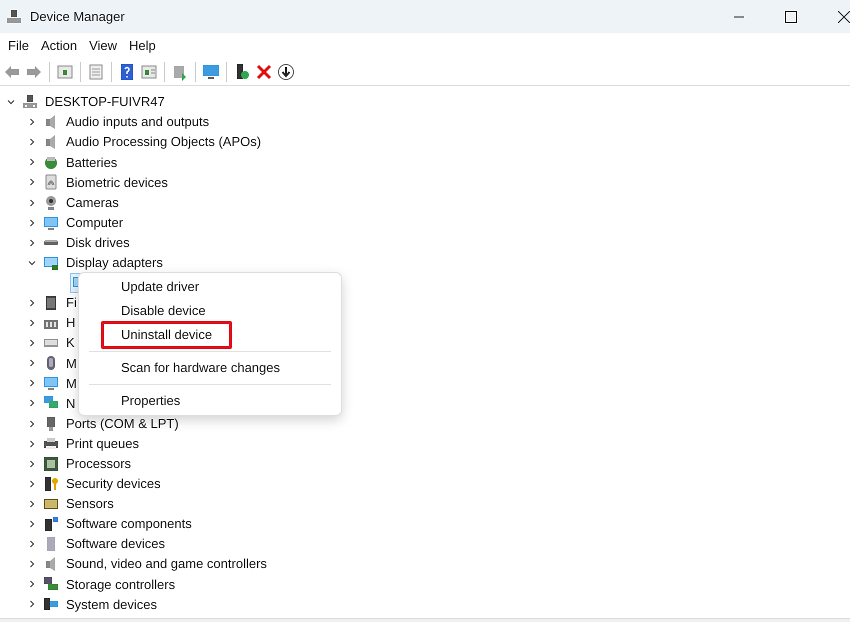 The image size is (850, 622). What do you see at coordinates (103, 46) in the screenshot?
I see `menu-item: View` at bounding box center [103, 46].